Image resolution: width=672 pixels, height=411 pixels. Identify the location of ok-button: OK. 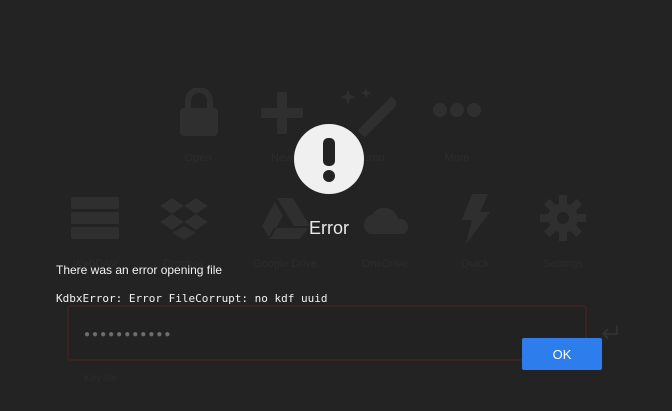
(562, 354).